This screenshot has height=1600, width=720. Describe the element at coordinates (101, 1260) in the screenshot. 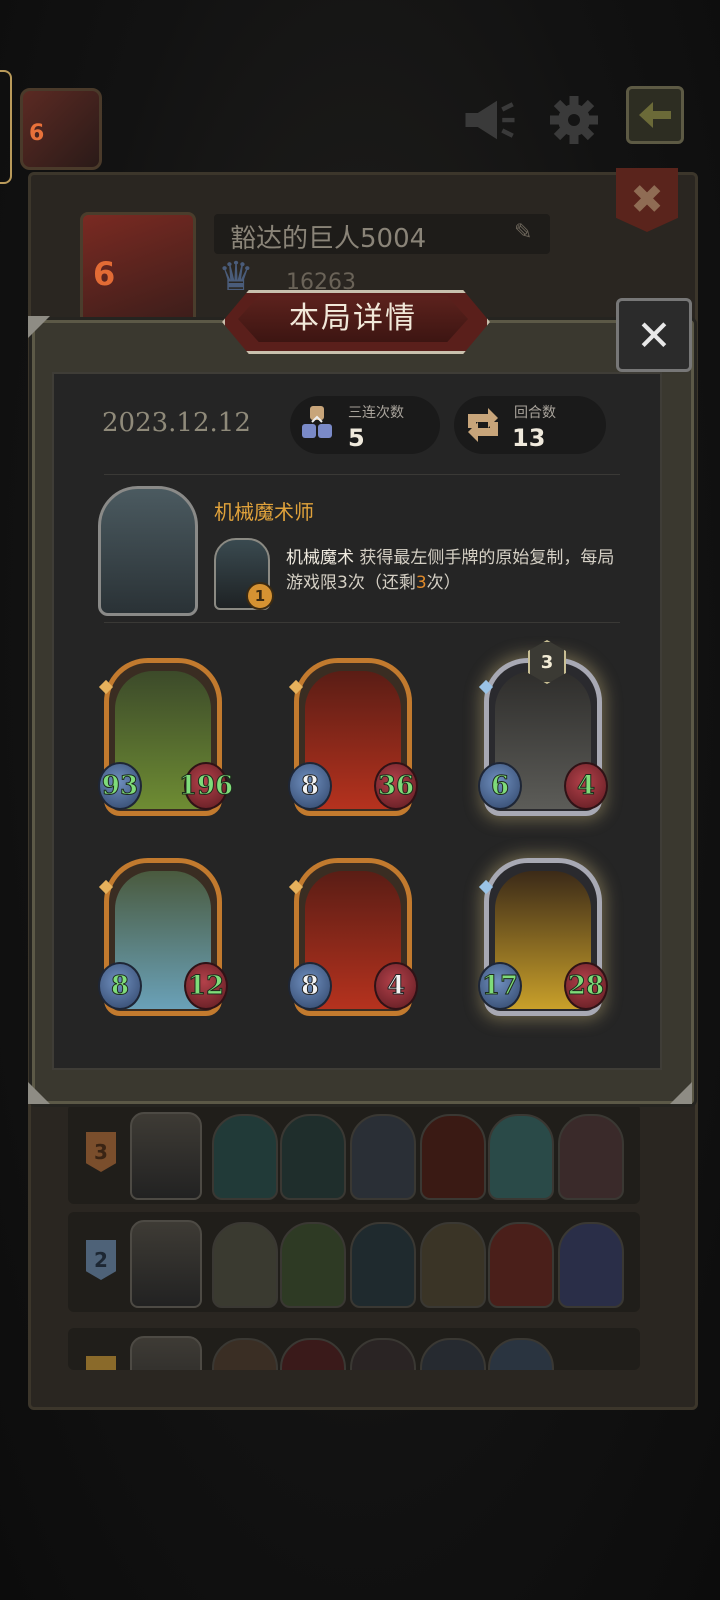

I see `rank-badge: 2` at that location.